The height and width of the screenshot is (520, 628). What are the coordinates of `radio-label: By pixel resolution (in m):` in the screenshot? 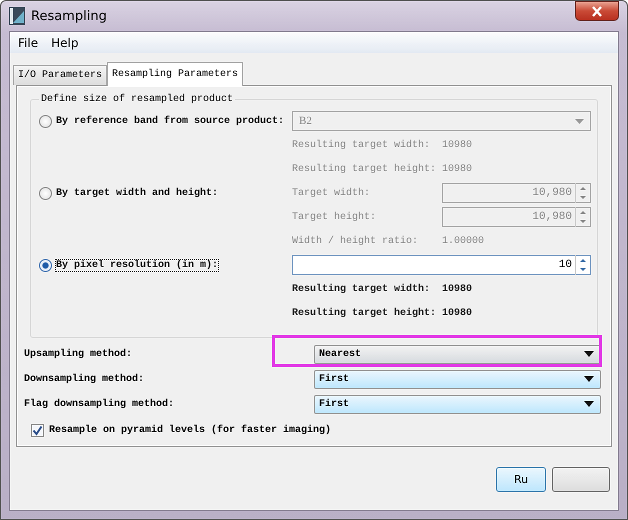 It's located at (137, 265).